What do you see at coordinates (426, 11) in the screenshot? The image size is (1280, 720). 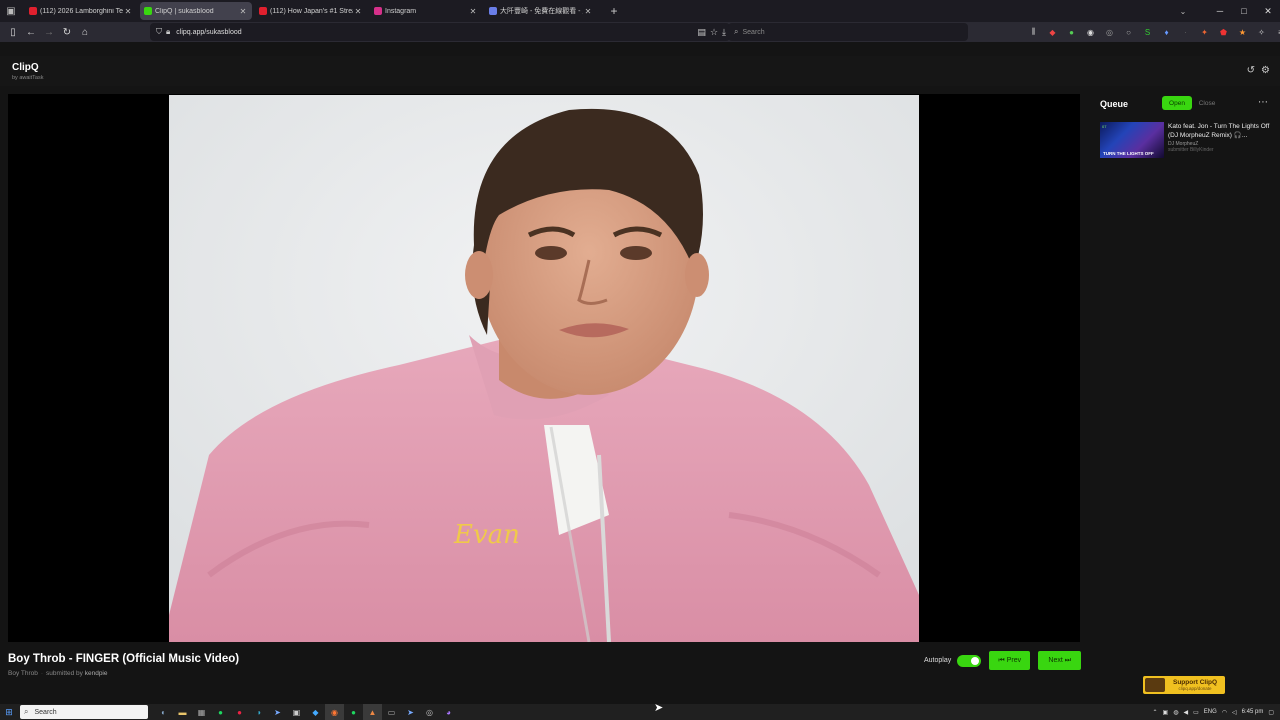 I see `browser-tab: Instagram ✕` at bounding box center [426, 11].